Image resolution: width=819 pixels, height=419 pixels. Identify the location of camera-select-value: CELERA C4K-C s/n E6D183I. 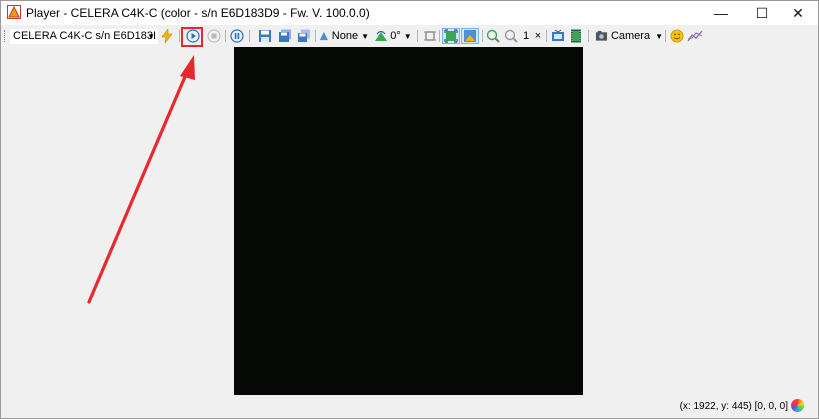
(85, 36).